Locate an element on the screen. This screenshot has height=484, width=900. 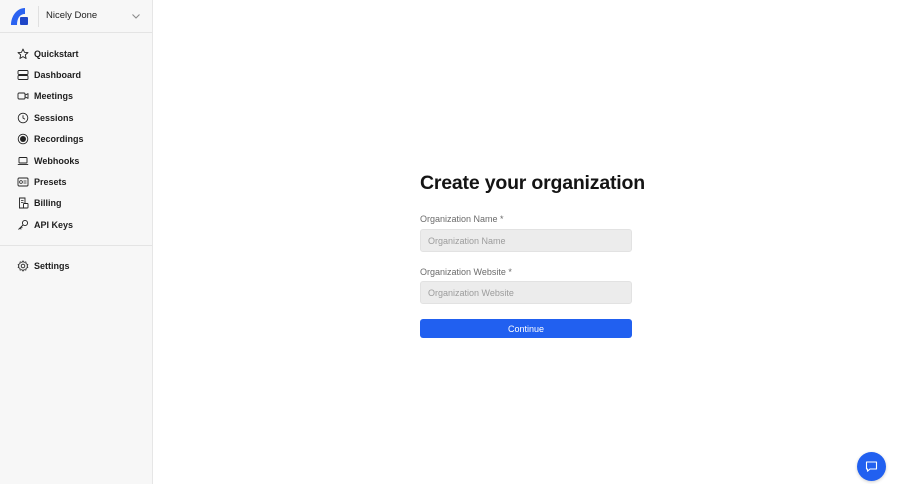
sidebar-settings-section: Settings is located at coordinates (76, 265).